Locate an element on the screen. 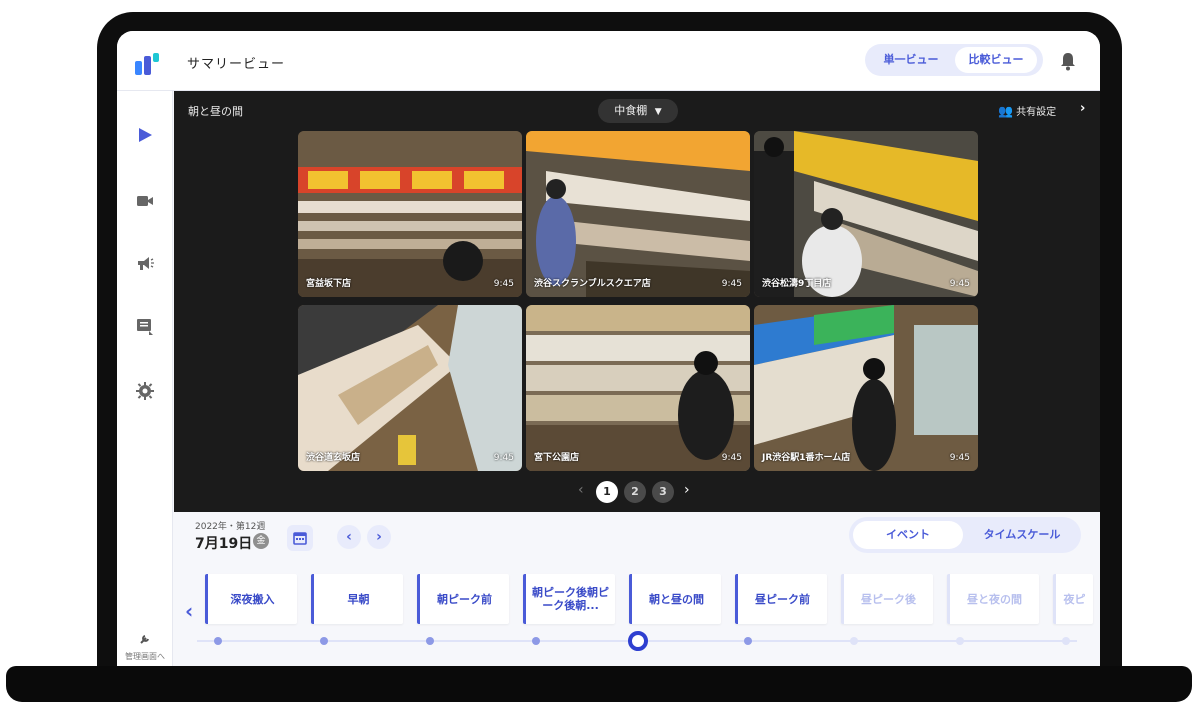  admin-link: 管理画面へ is located at coordinates (145, 647).